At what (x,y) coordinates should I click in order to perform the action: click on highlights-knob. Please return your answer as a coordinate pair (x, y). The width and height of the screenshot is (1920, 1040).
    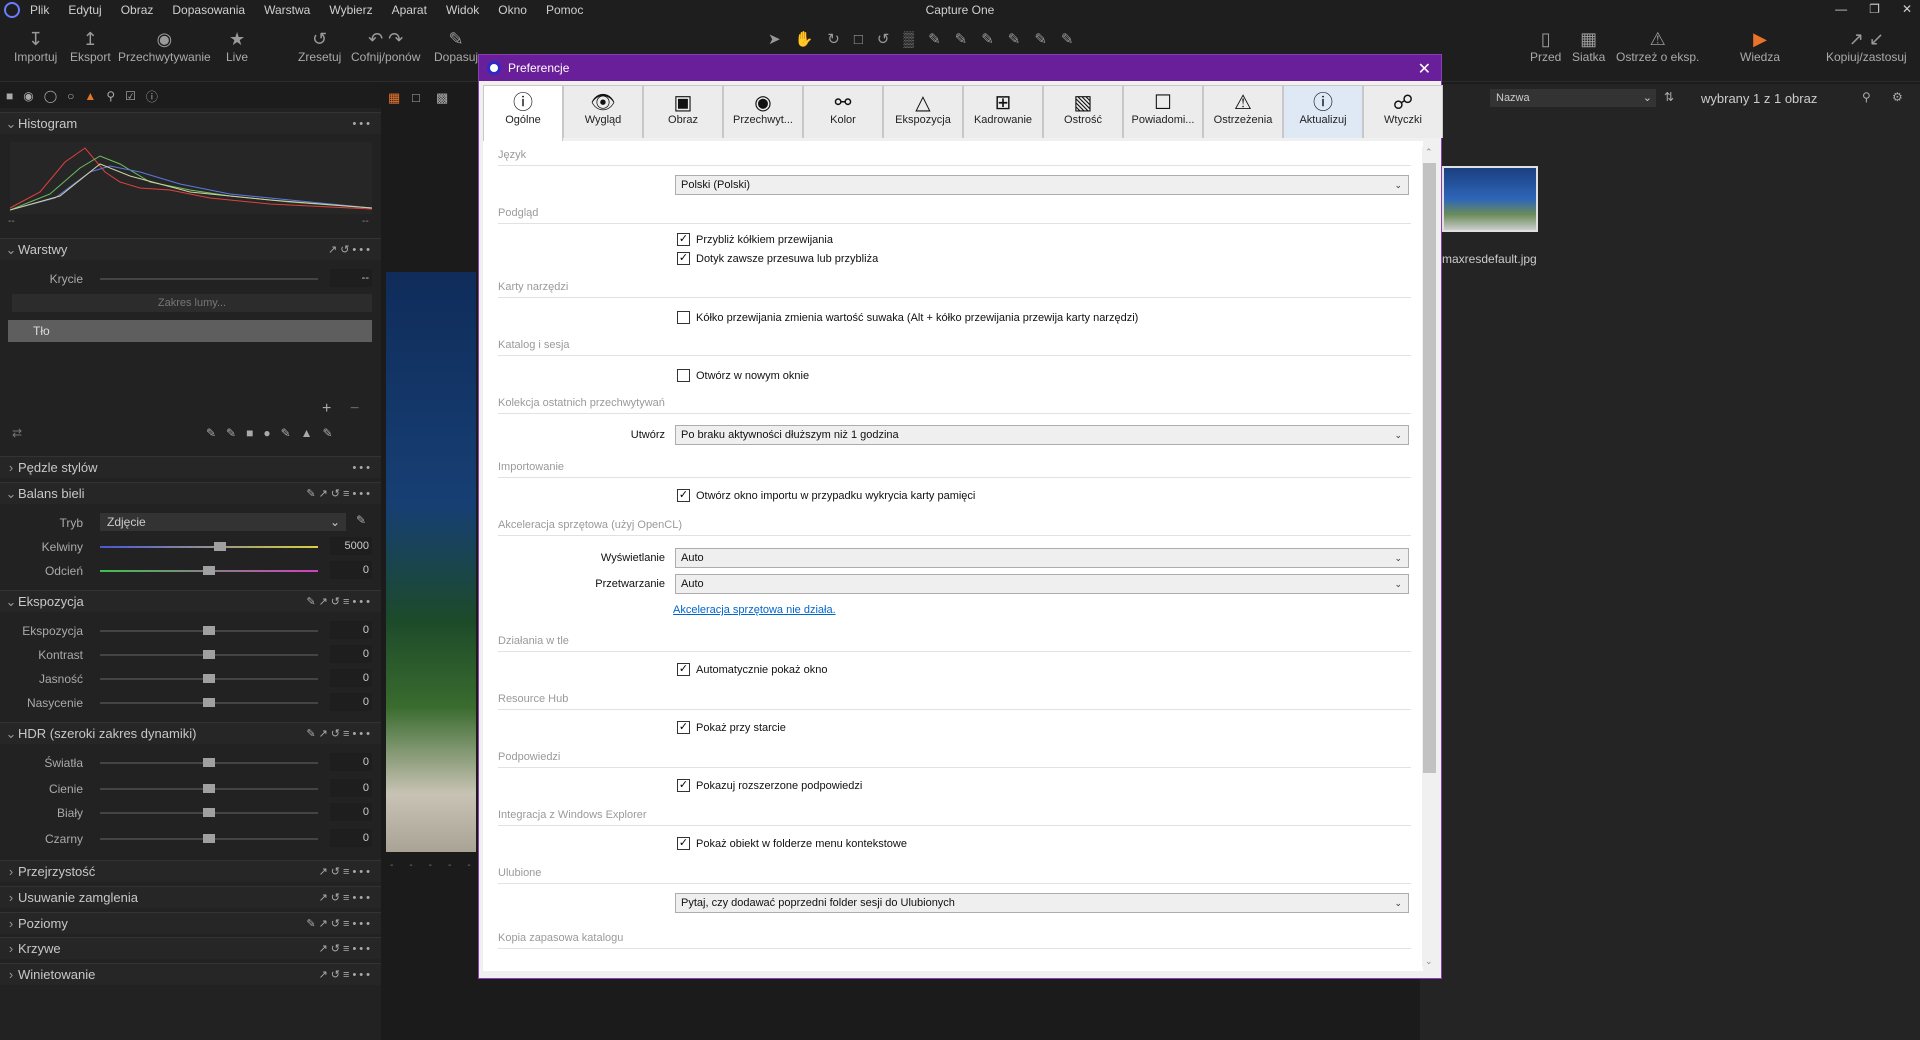
    Looking at the image, I should click on (209, 762).